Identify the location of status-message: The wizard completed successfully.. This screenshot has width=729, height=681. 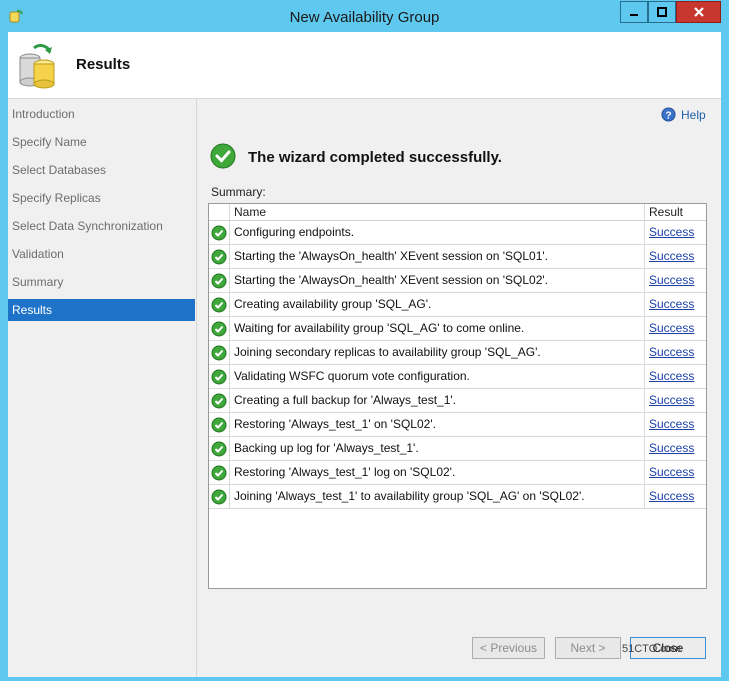
(375, 157).